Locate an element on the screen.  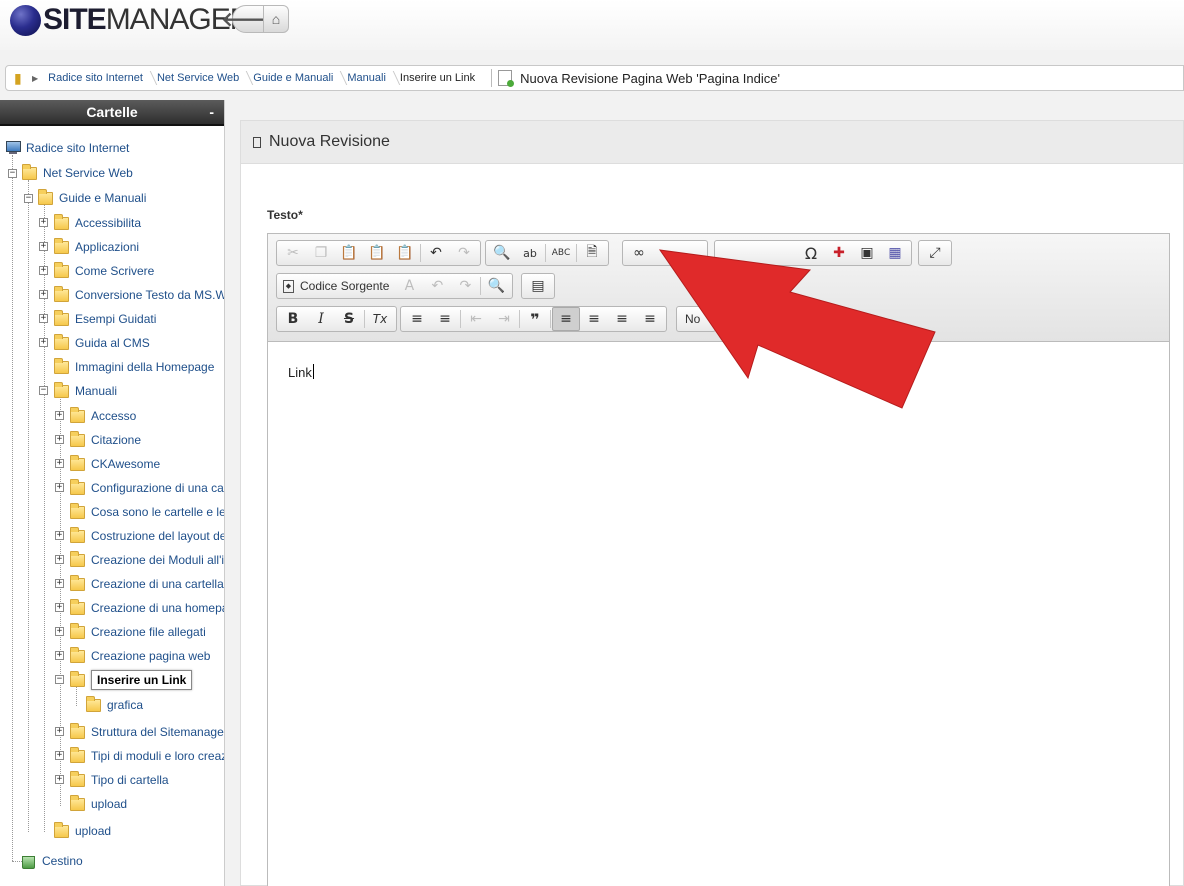
tree-node-come-scrivere: Come Scrivere is located at coordinates (104, 271).